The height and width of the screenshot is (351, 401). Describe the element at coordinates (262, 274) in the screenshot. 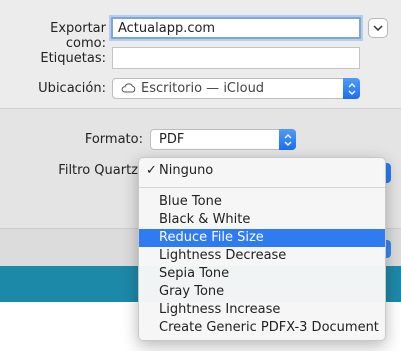

I see `menu-item-sepia-tone: Sepia Tone` at that location.